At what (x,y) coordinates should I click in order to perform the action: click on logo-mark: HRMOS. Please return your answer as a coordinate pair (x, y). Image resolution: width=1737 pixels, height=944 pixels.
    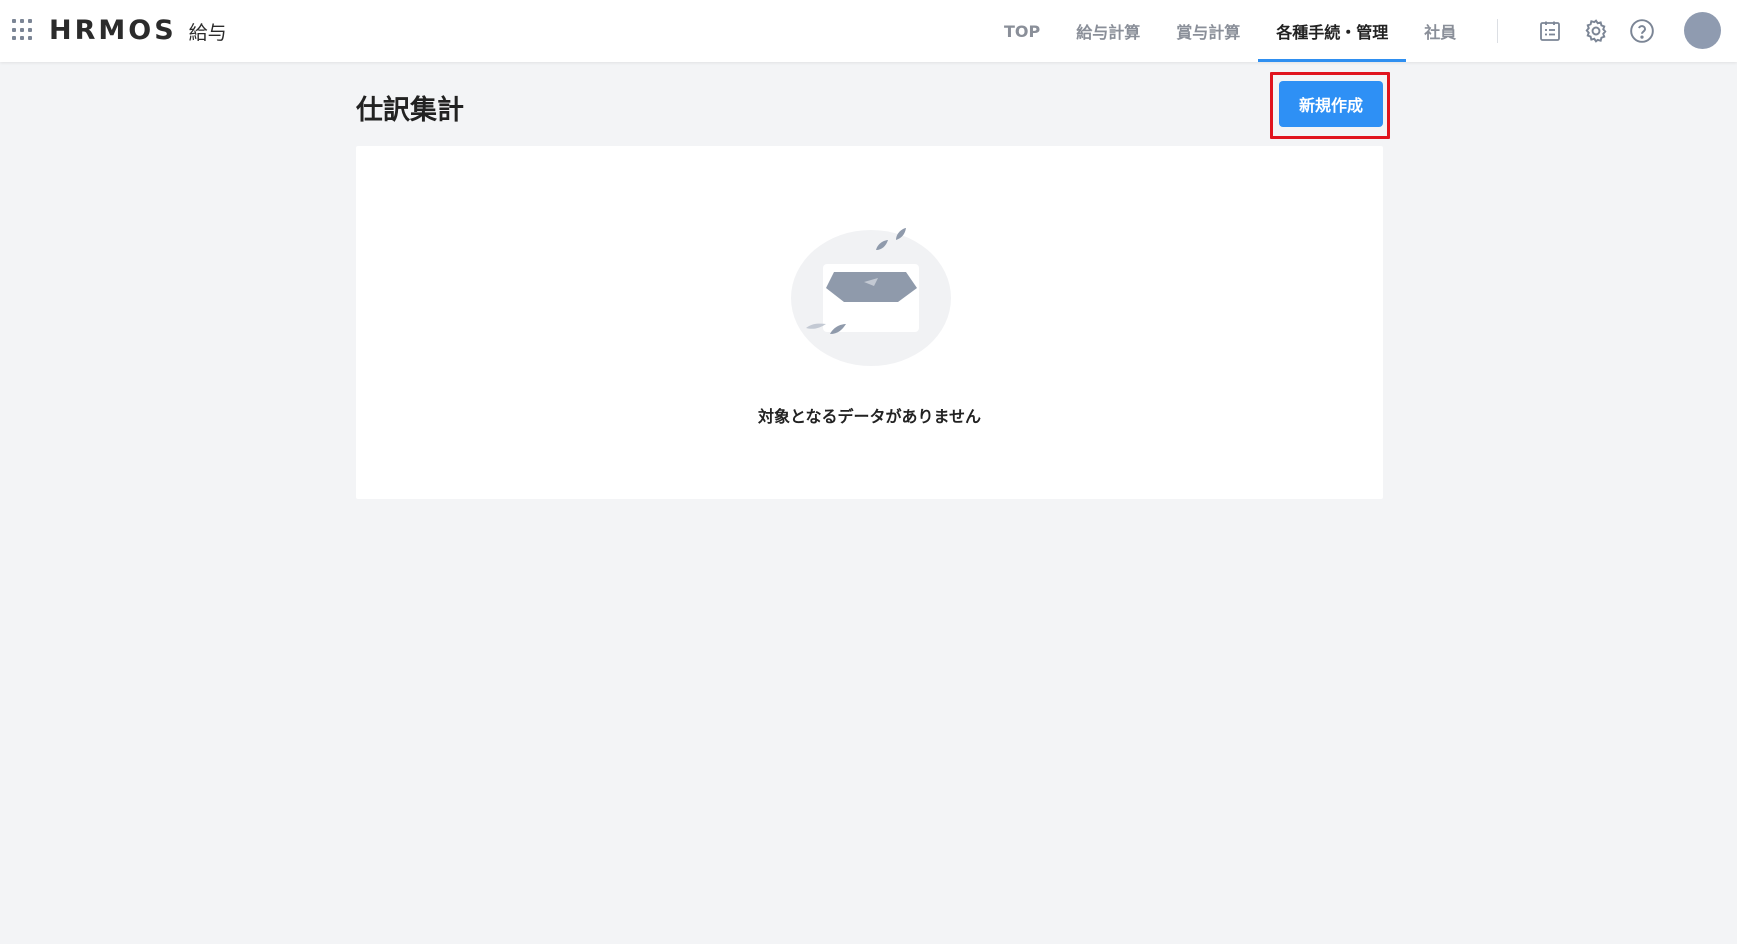
    Looking at the image, I should click on (113, 30).